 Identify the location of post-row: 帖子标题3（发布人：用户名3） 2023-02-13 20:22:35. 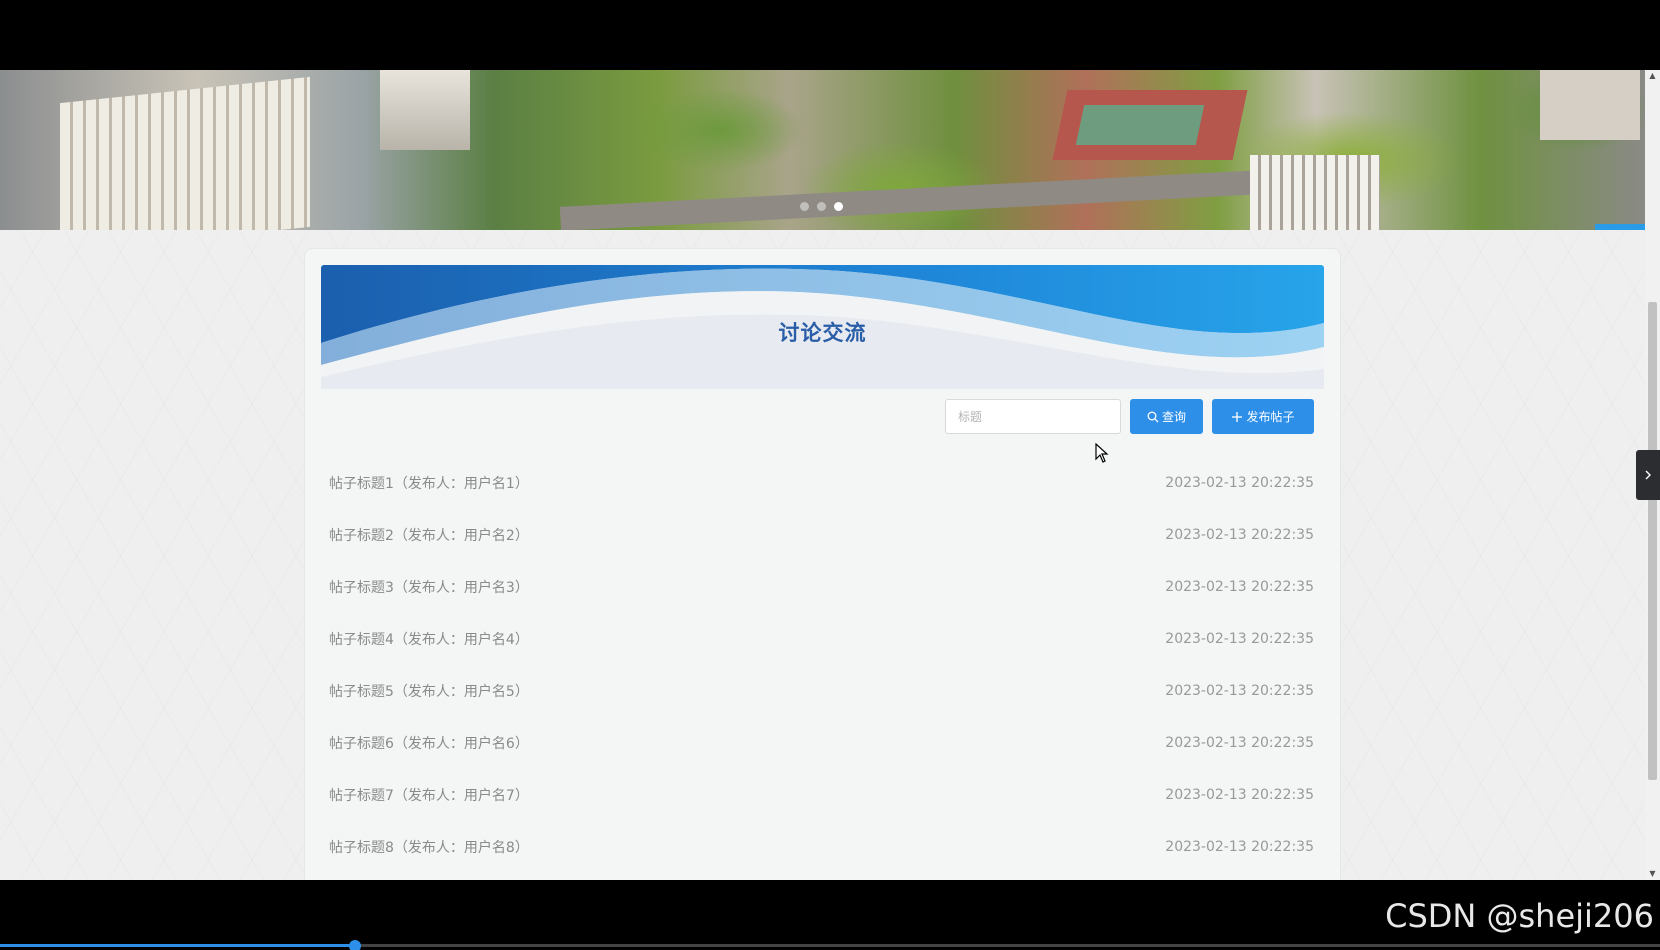
(821, 587).